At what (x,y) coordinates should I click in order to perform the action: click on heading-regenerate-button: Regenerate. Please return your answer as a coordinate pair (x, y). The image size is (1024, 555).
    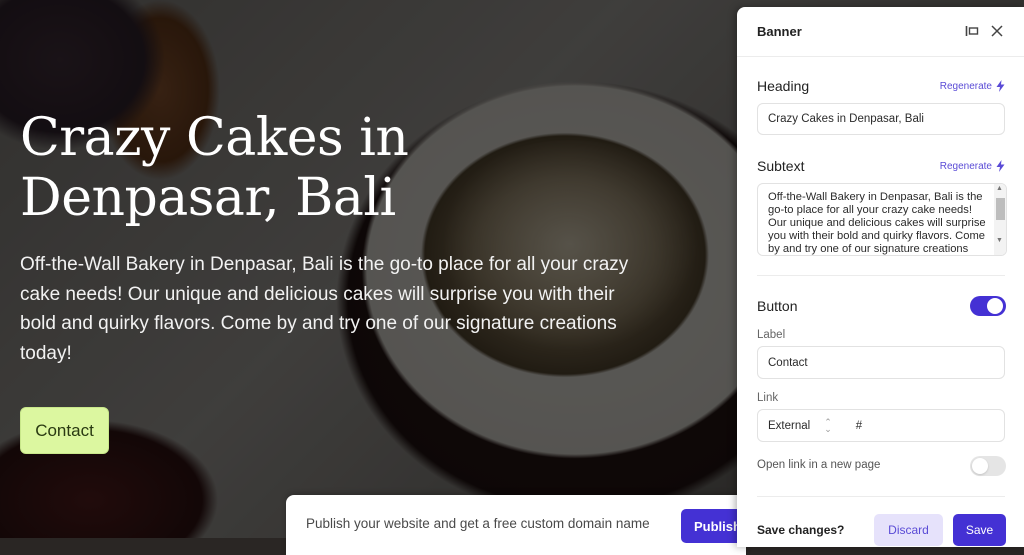
    Looking at the image, I should click on (972, 86).